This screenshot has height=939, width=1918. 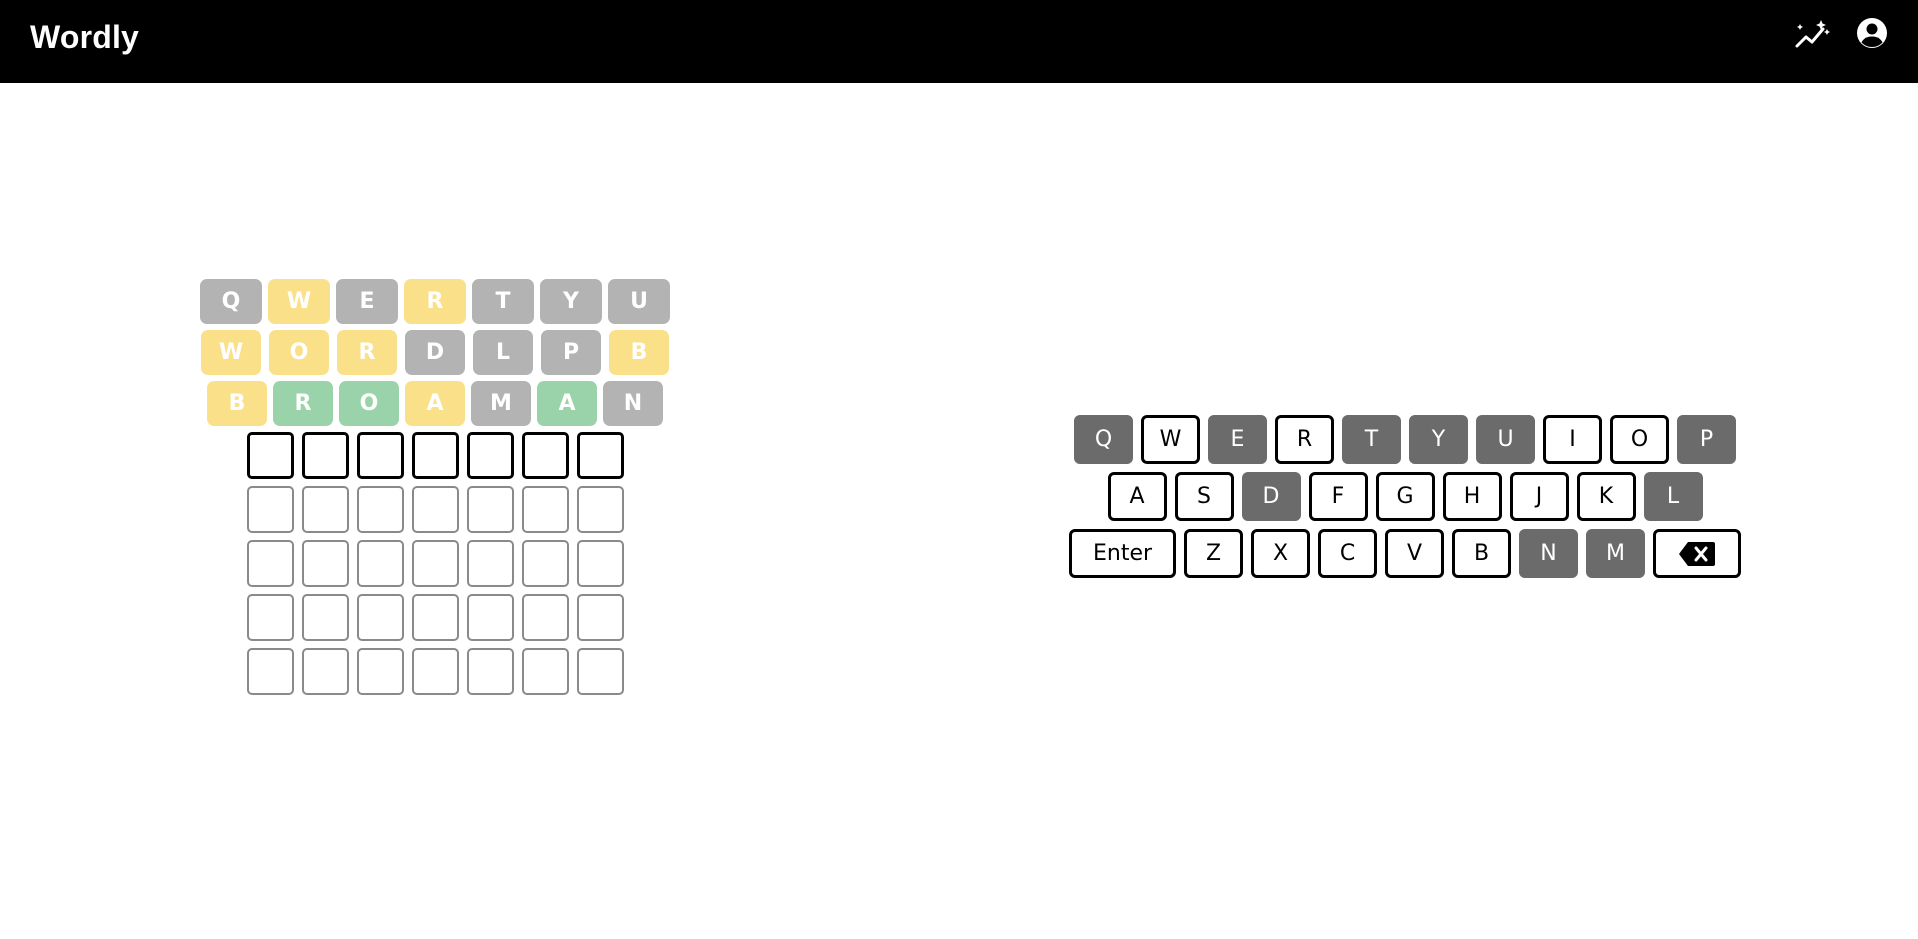 What do you see at coordinates (303, 403) in the screenshot?
I see `guess-tile-correct: R` at bounding box center [303, 403].